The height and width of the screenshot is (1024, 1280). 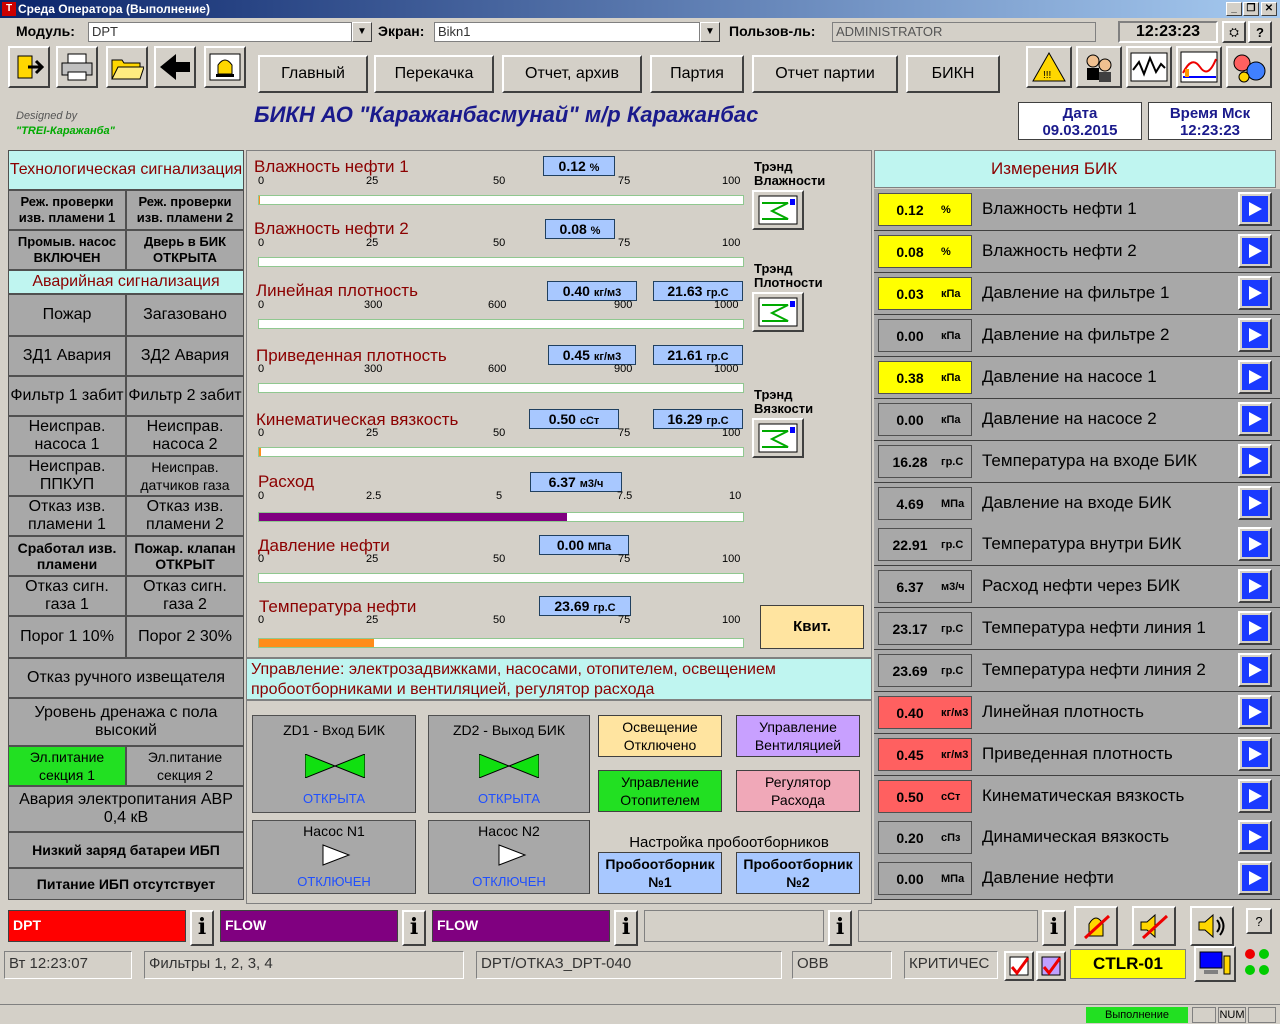 I want to click on gas-alarm: Загазовано, so click(x=185, y=315).